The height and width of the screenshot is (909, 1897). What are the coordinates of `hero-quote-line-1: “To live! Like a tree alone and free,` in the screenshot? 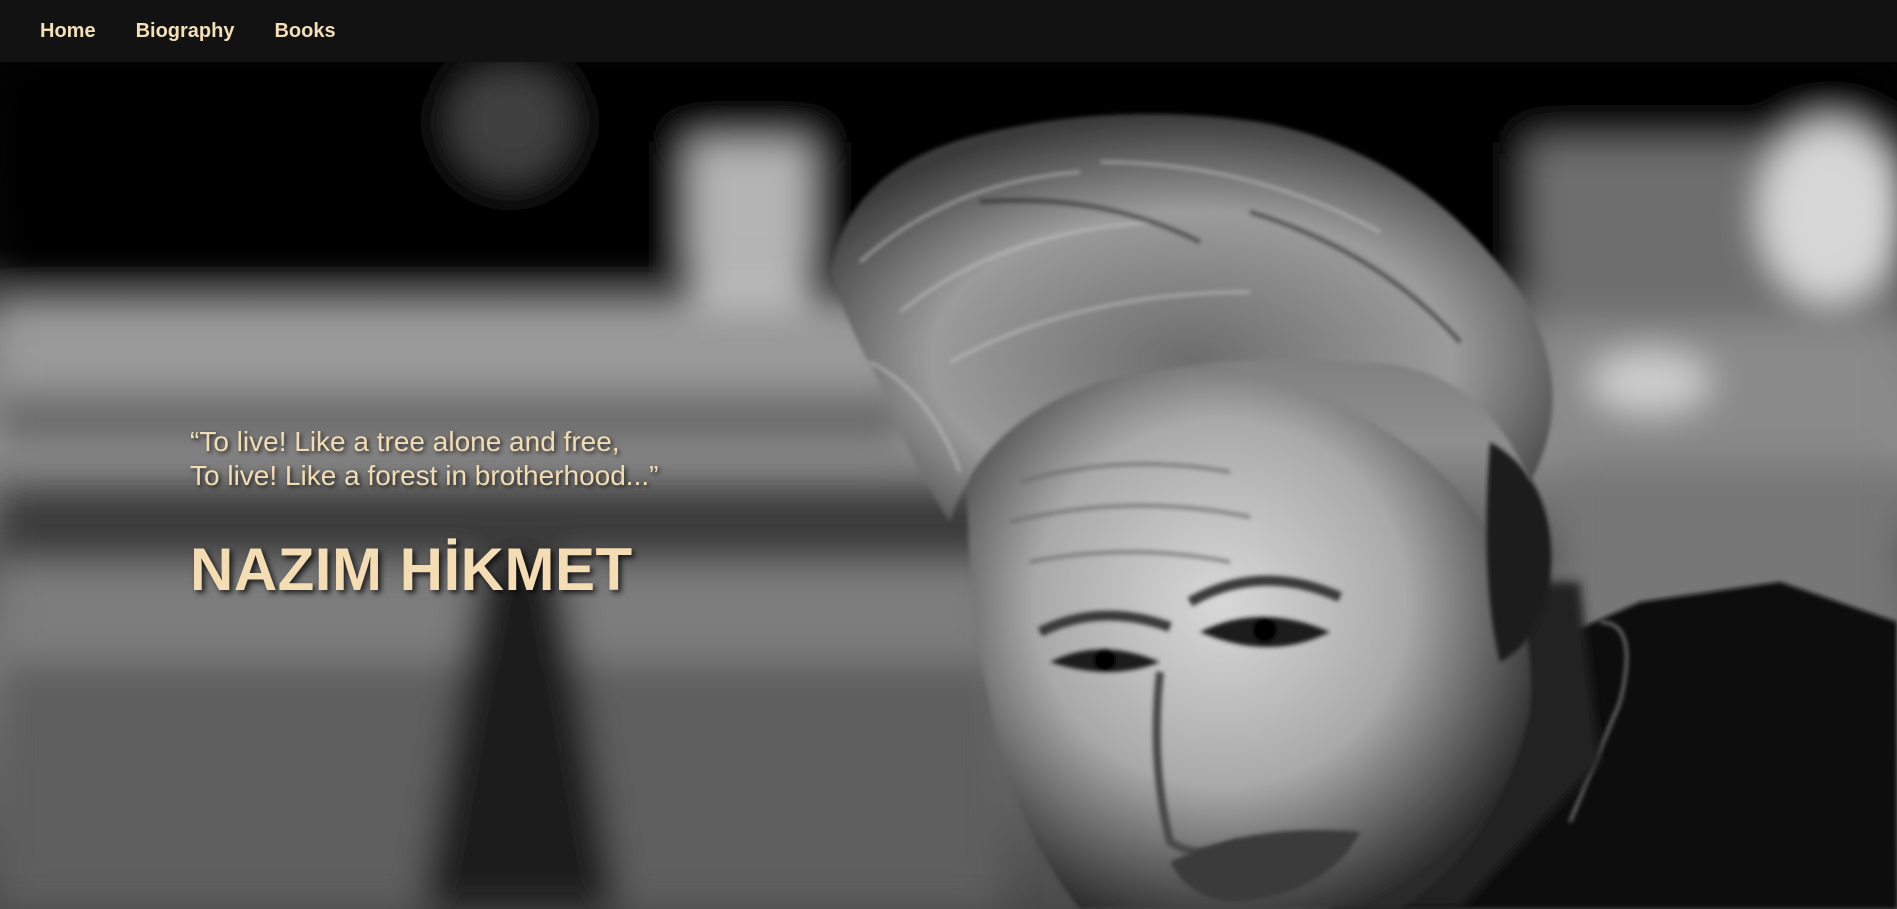 It's located at (405, 441).